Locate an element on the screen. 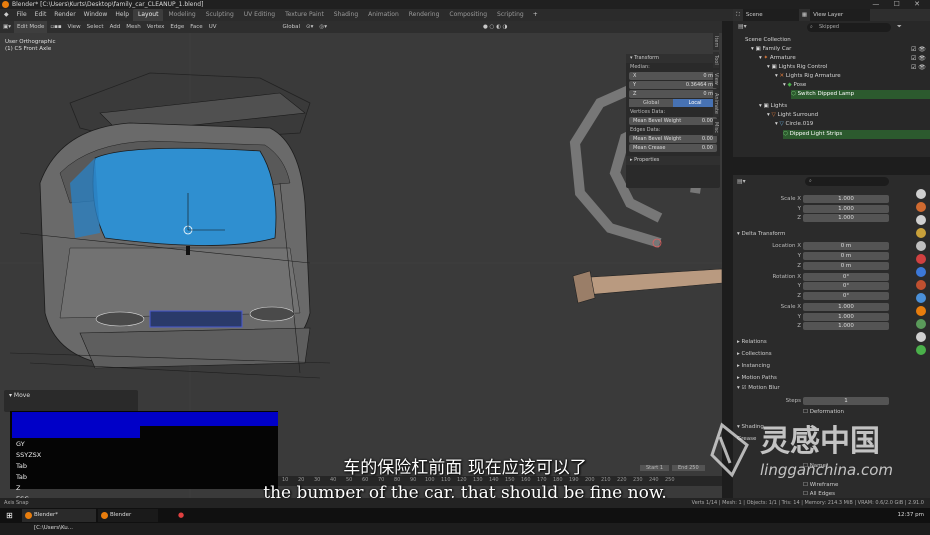  view-menu: View is located at coordinates (74, 27).